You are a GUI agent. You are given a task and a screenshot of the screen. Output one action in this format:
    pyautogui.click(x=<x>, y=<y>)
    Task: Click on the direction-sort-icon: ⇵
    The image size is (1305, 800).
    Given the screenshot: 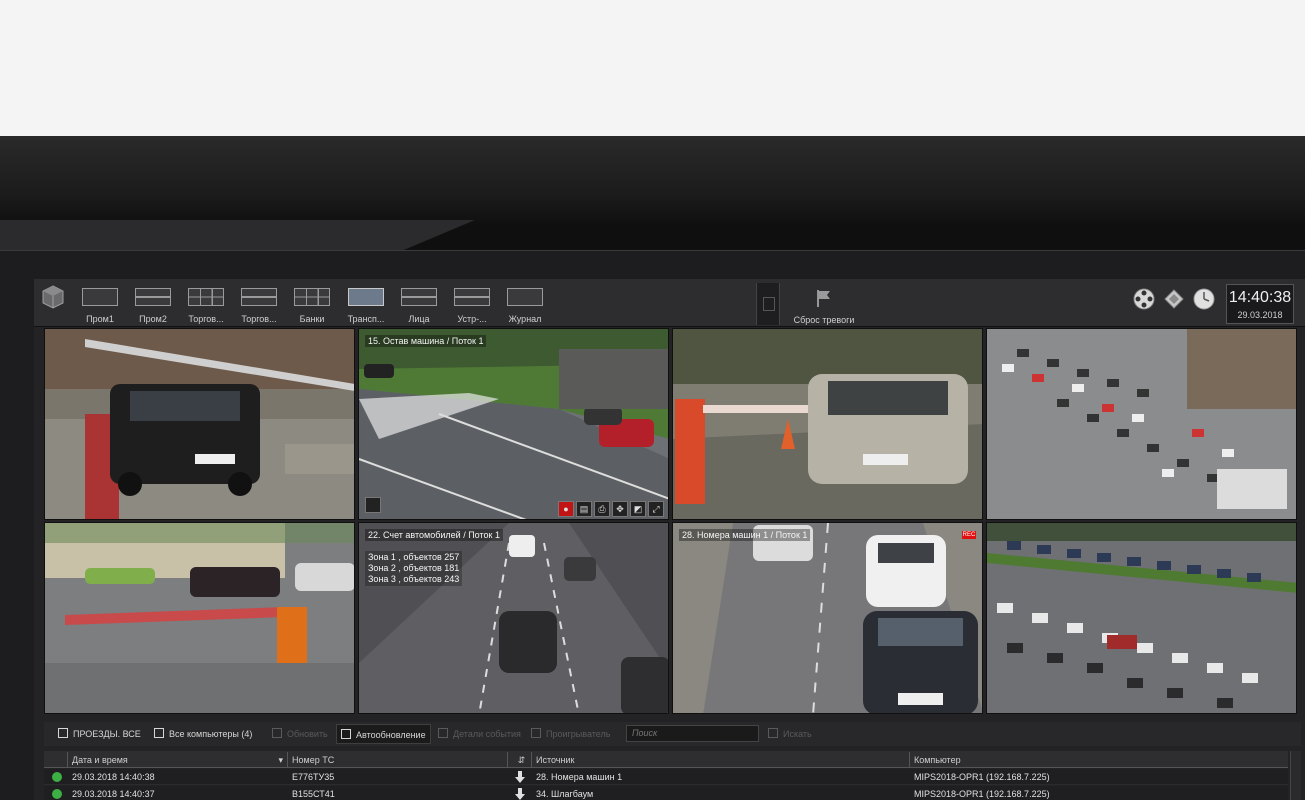 What is the action you would take?
    pyautogui.click(x=521, y=760)
    